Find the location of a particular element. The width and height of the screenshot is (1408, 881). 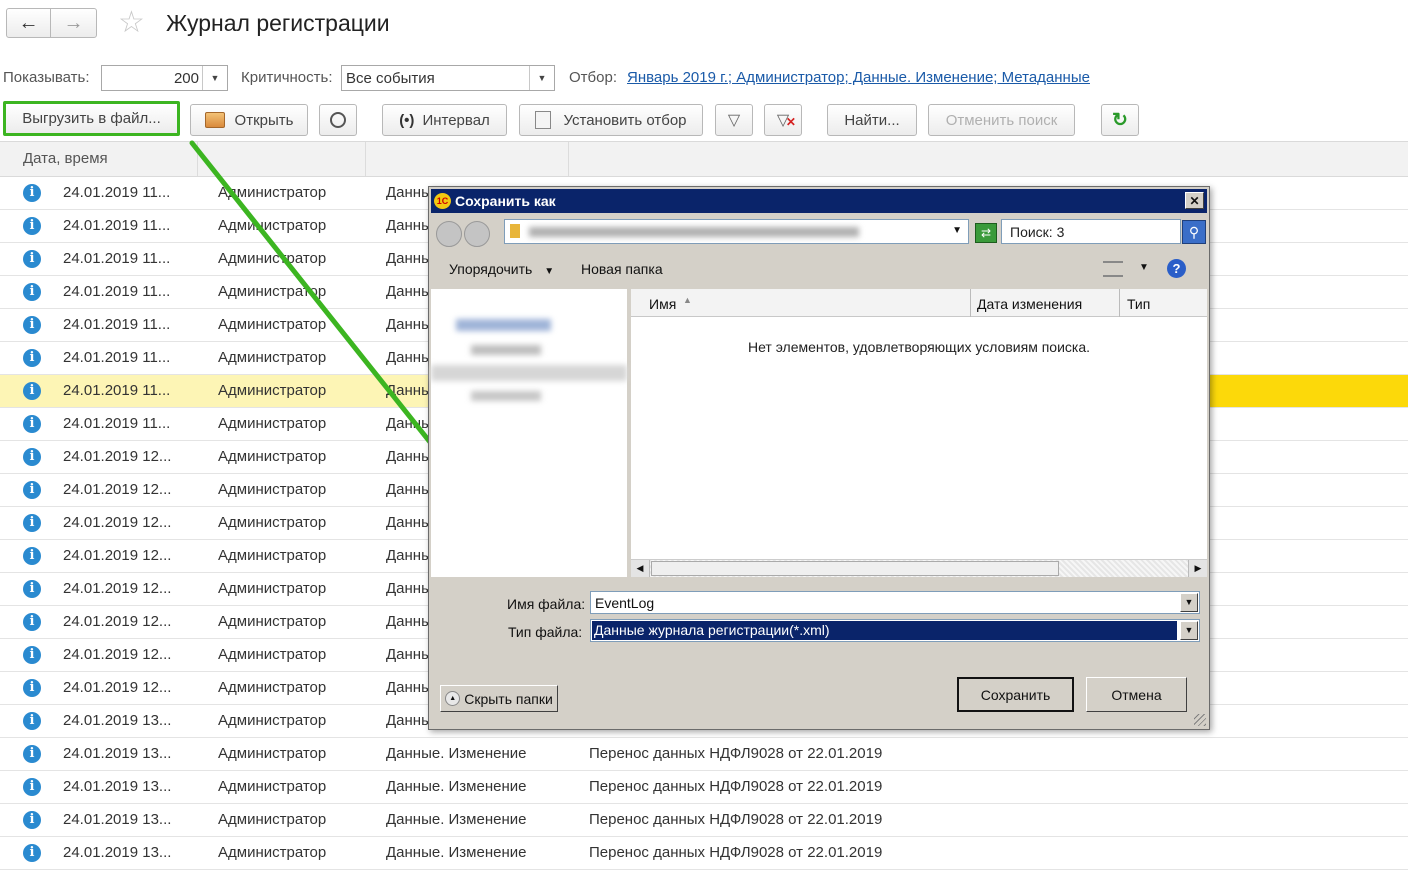

view-options-icon is located at coordinates (1113, 269).